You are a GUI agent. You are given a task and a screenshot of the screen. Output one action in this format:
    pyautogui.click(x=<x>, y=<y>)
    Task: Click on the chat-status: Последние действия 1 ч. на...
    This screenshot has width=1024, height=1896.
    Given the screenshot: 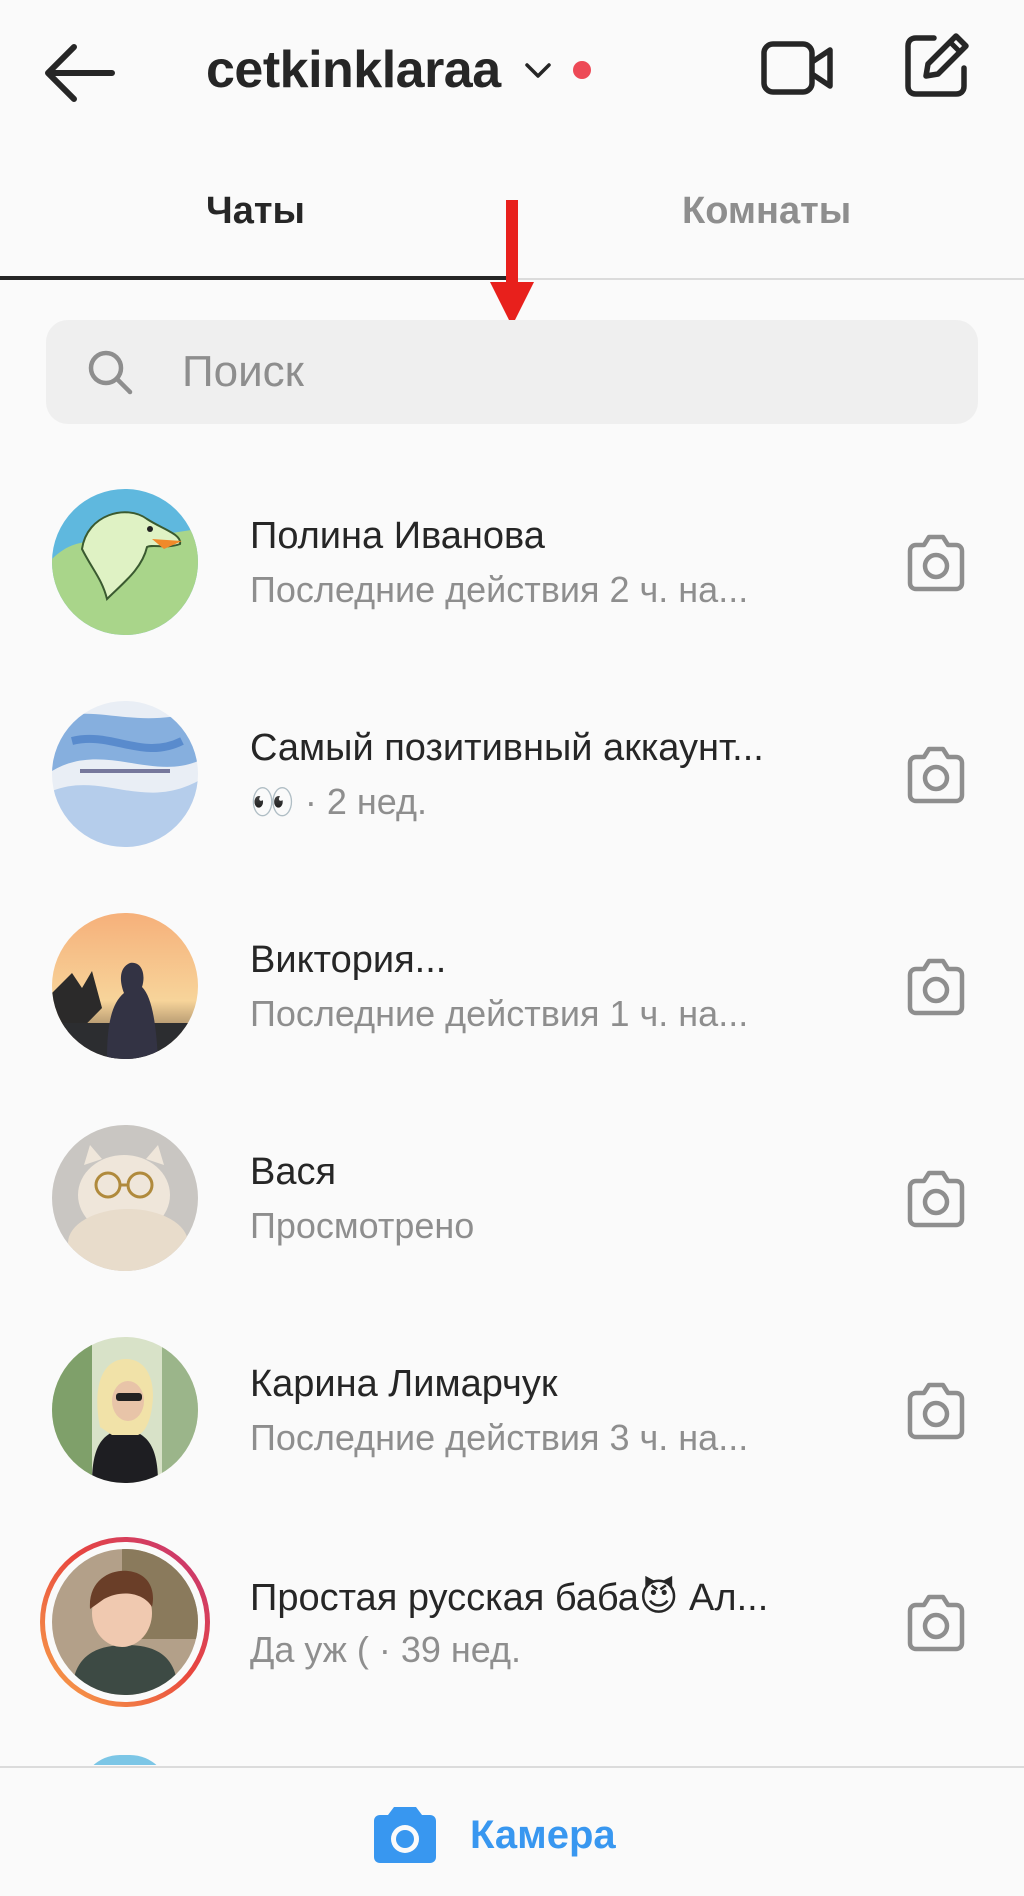 What is the action you would take?
    pyautogui.click(x=499, y=1013)
    